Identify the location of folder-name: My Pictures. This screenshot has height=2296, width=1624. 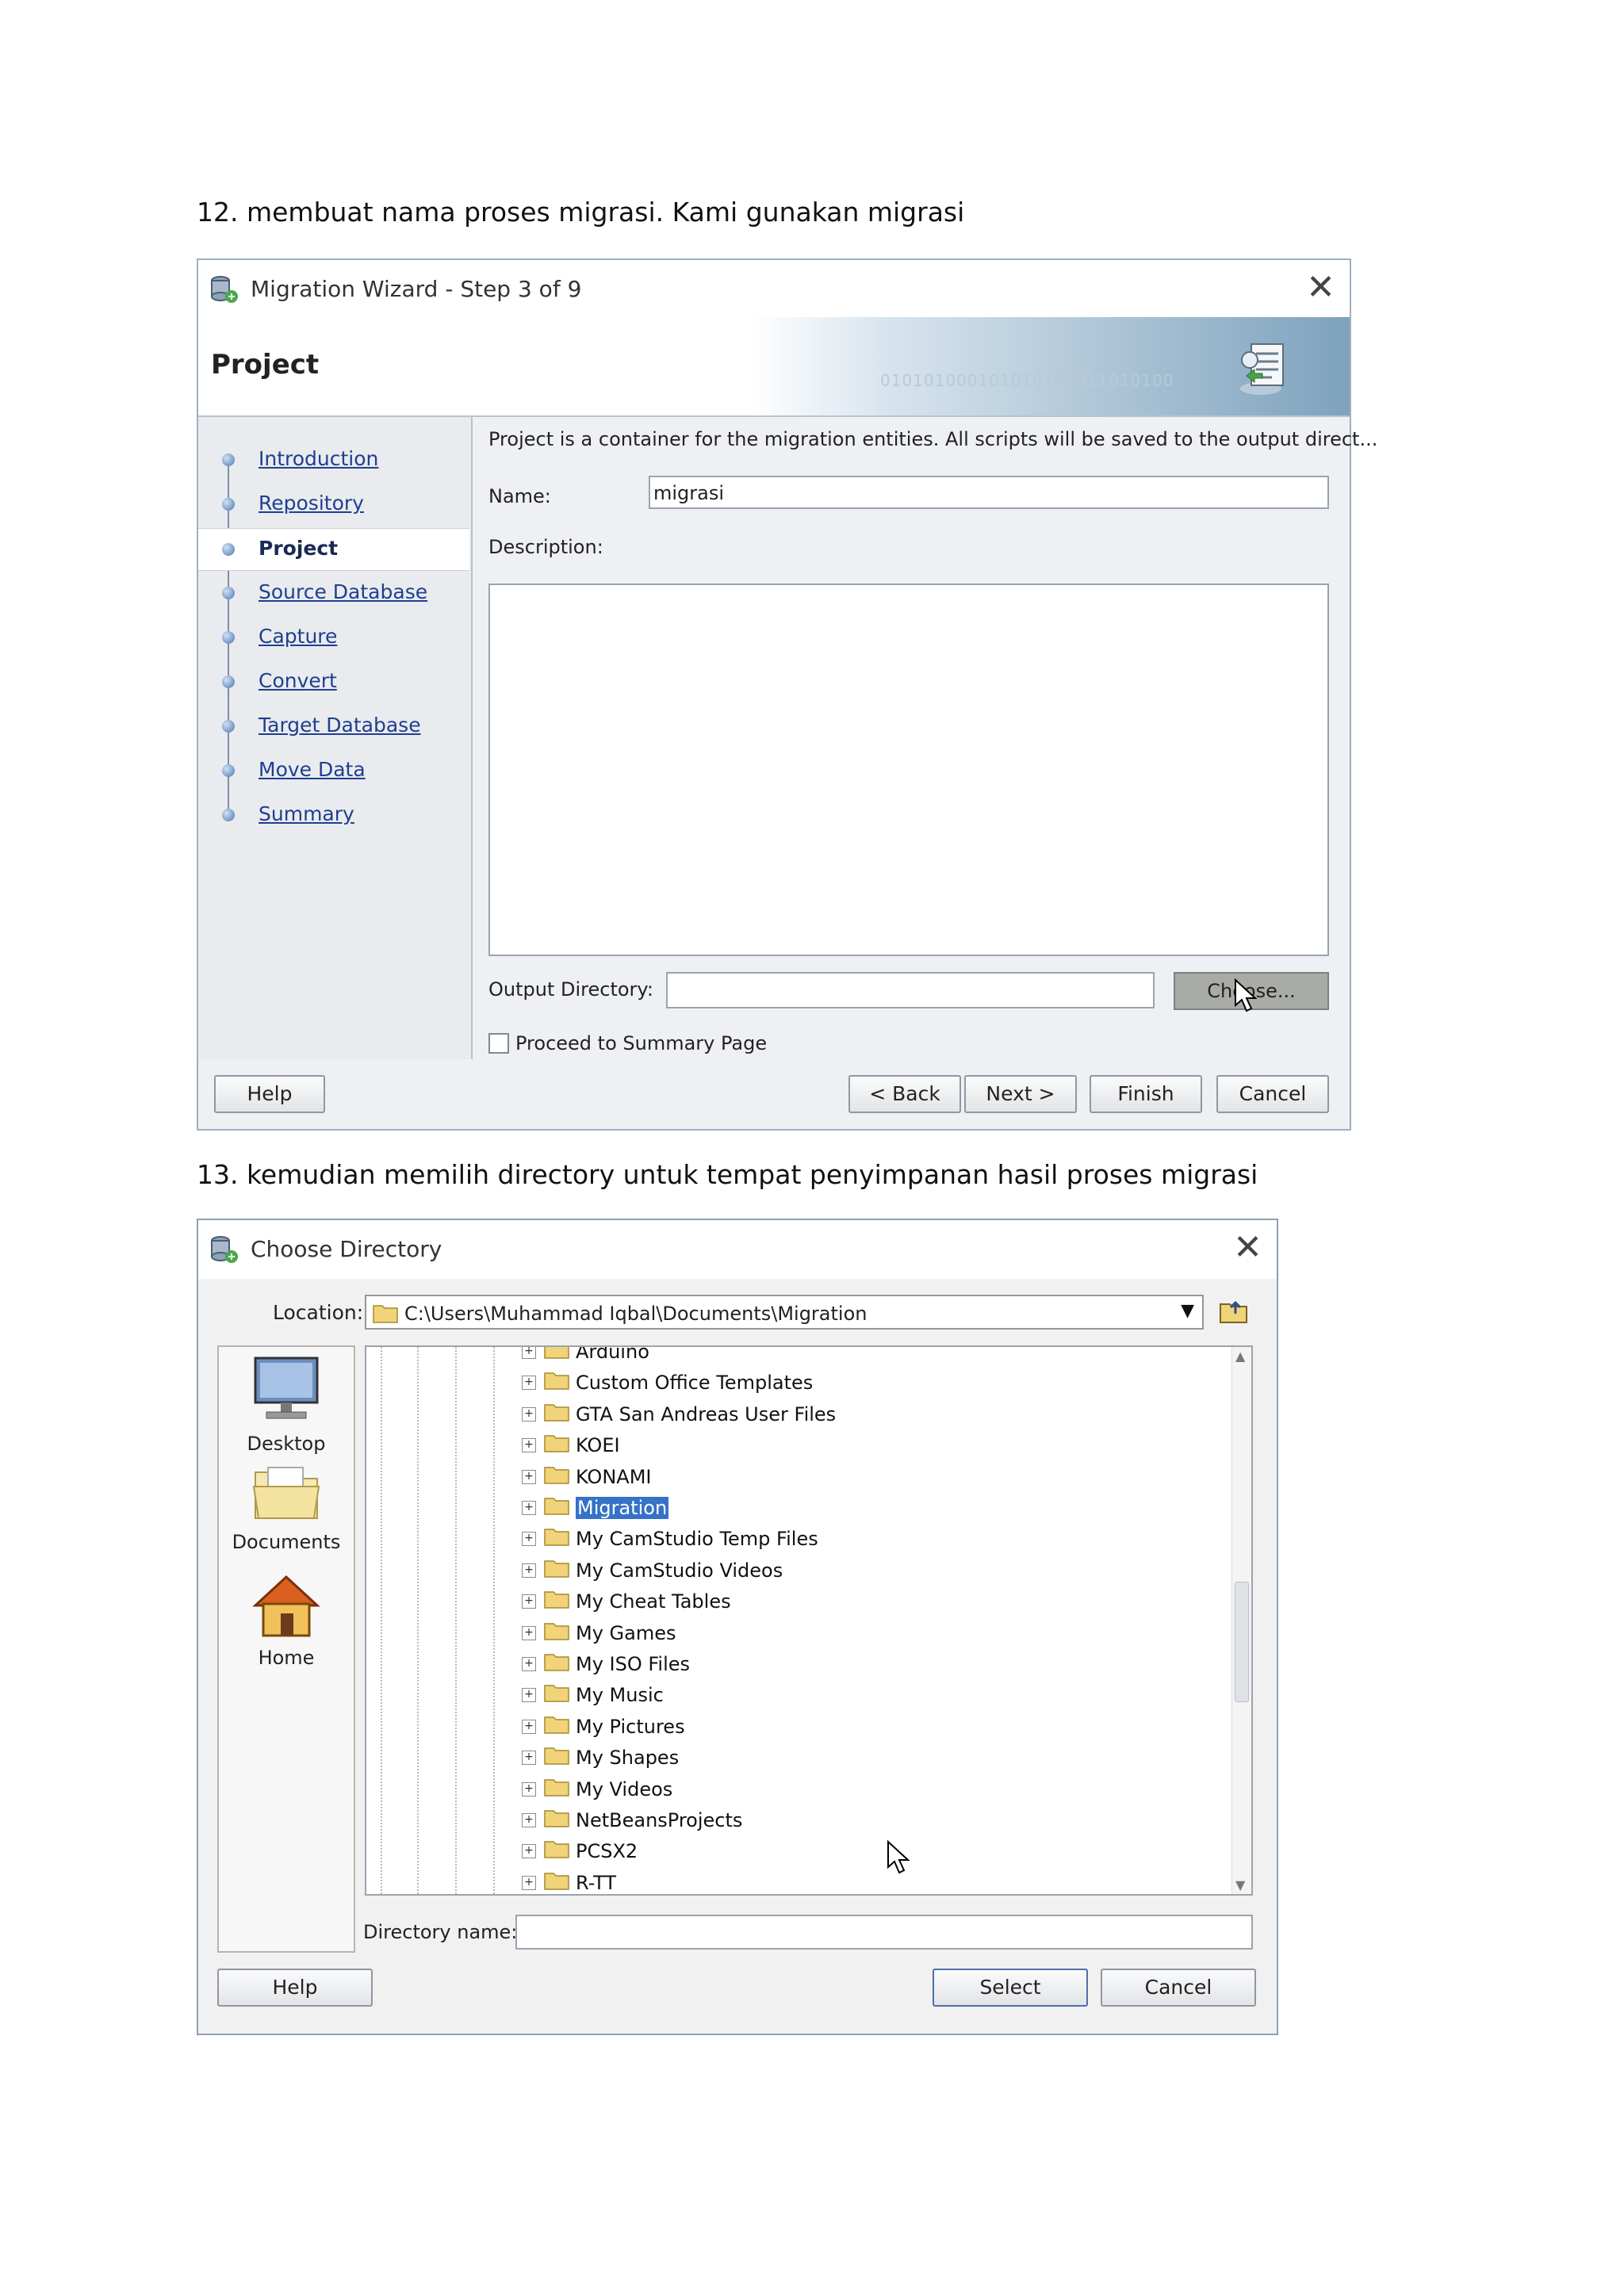
(630, 1726).